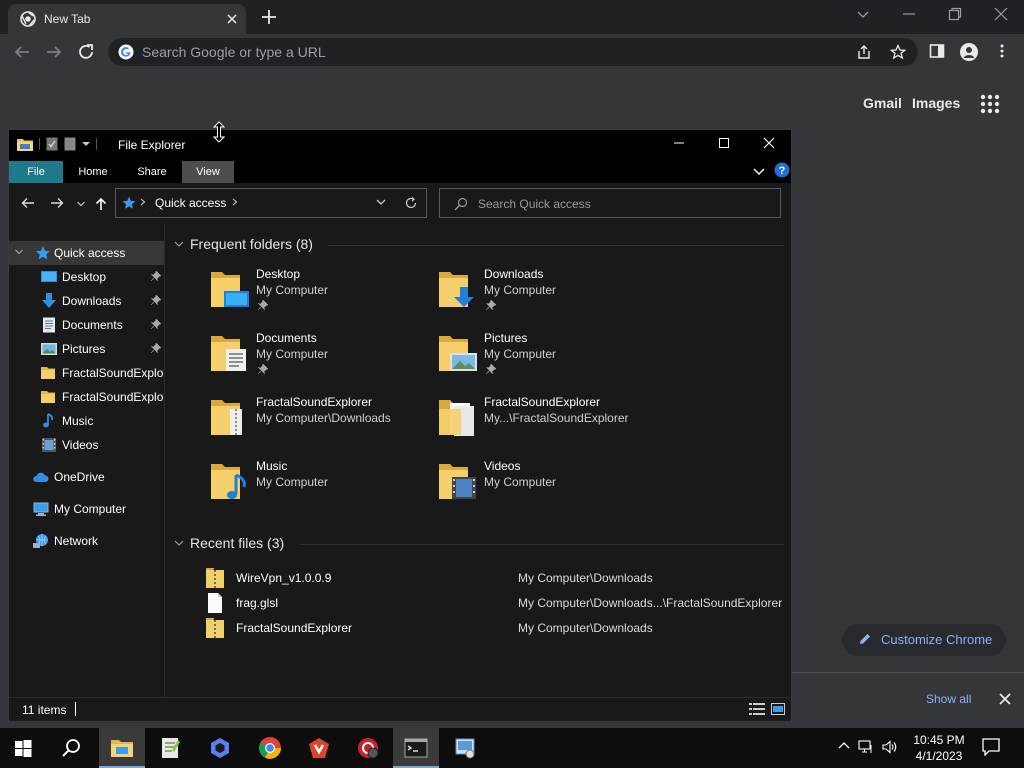 Image resolution: width=1024 pixels, height=768 pixels. I want to click on show-hidden-icons-chevron-icon, so click(844, 747).